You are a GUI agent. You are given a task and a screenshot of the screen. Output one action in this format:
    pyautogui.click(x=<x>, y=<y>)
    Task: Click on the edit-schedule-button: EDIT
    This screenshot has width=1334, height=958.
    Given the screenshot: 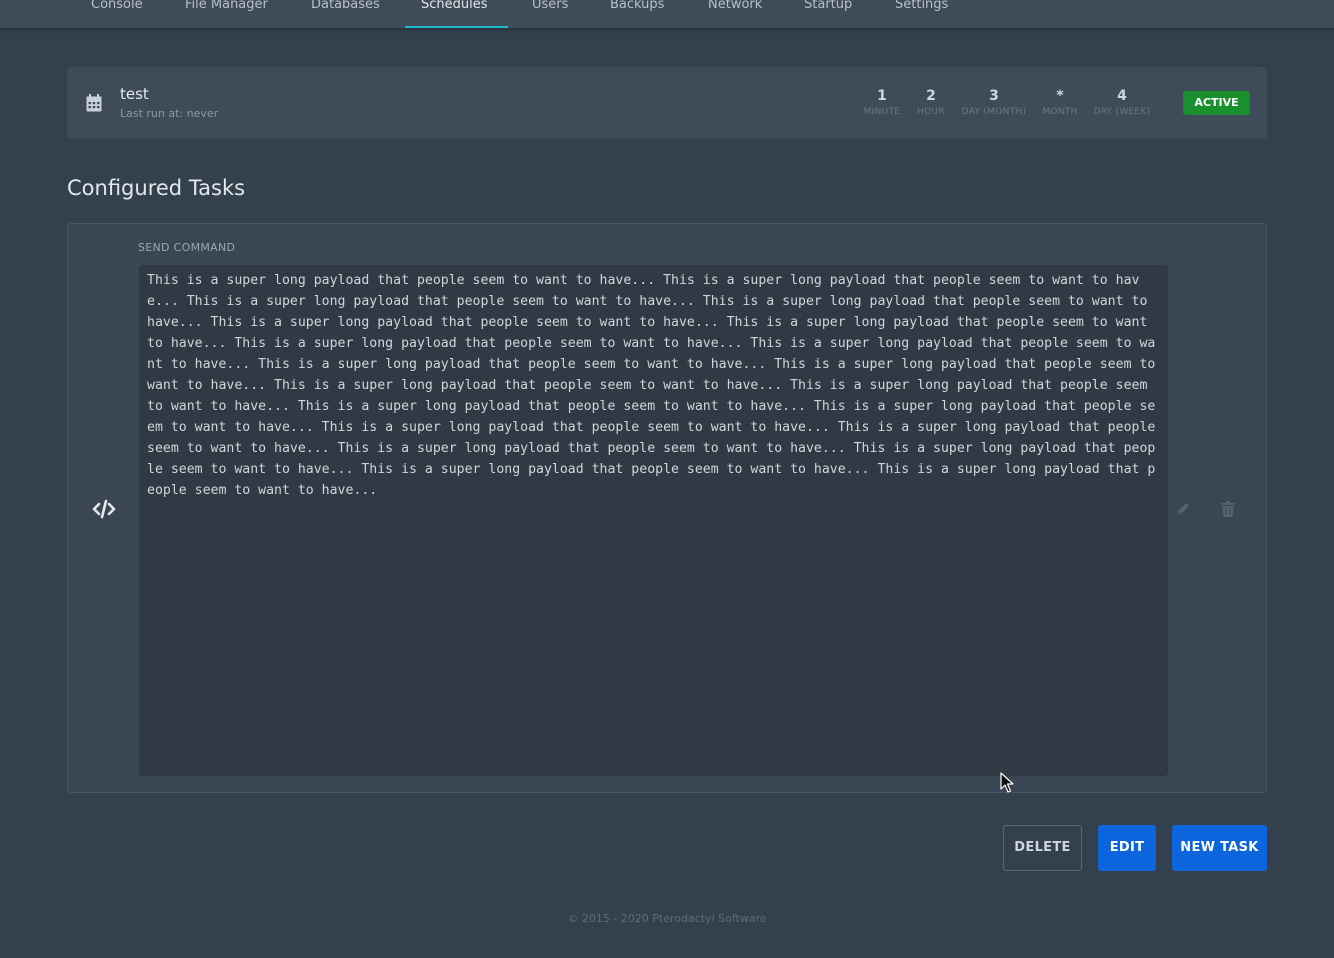 What is the action you would take?
    pyautogui.click(x=1127, y=848)
    